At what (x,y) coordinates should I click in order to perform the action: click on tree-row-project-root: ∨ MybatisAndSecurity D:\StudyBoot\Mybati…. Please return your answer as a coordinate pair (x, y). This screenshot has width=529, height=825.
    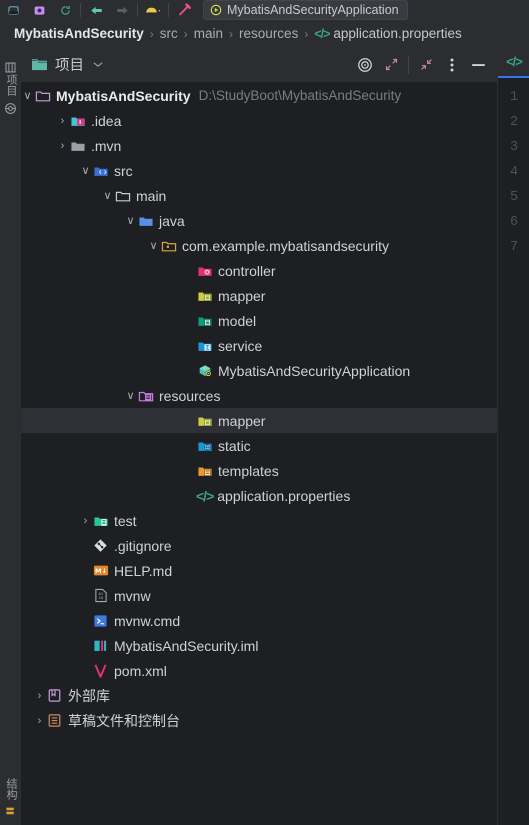
    Looking at the image, I should click on (259, 95).